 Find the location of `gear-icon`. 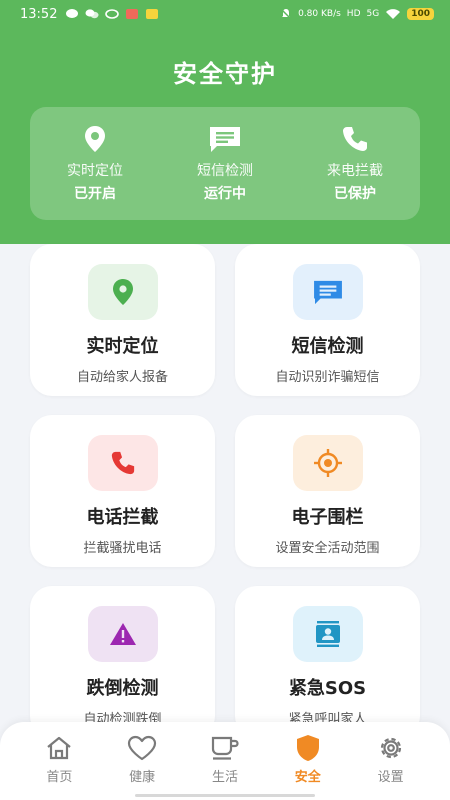

gear-icon is located at coordinates (390, 748).